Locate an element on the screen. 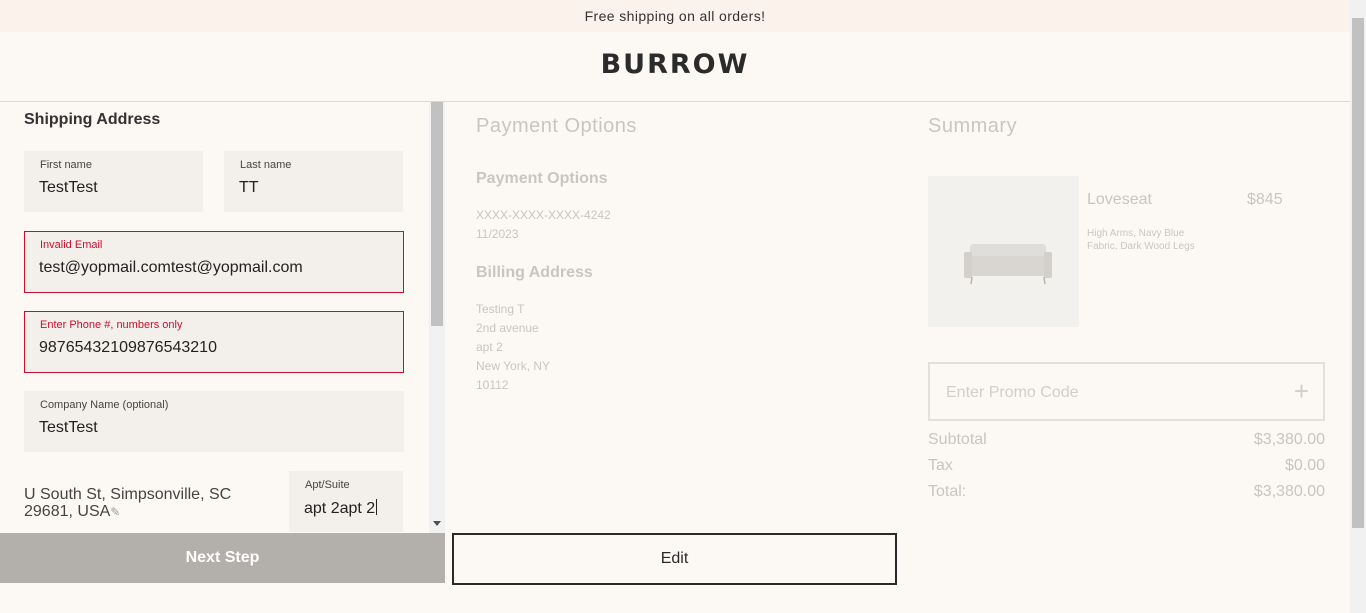 The width and height of the screenshot is (1366, 613). billing-line: Testing T is located at coordinates (500, 309).